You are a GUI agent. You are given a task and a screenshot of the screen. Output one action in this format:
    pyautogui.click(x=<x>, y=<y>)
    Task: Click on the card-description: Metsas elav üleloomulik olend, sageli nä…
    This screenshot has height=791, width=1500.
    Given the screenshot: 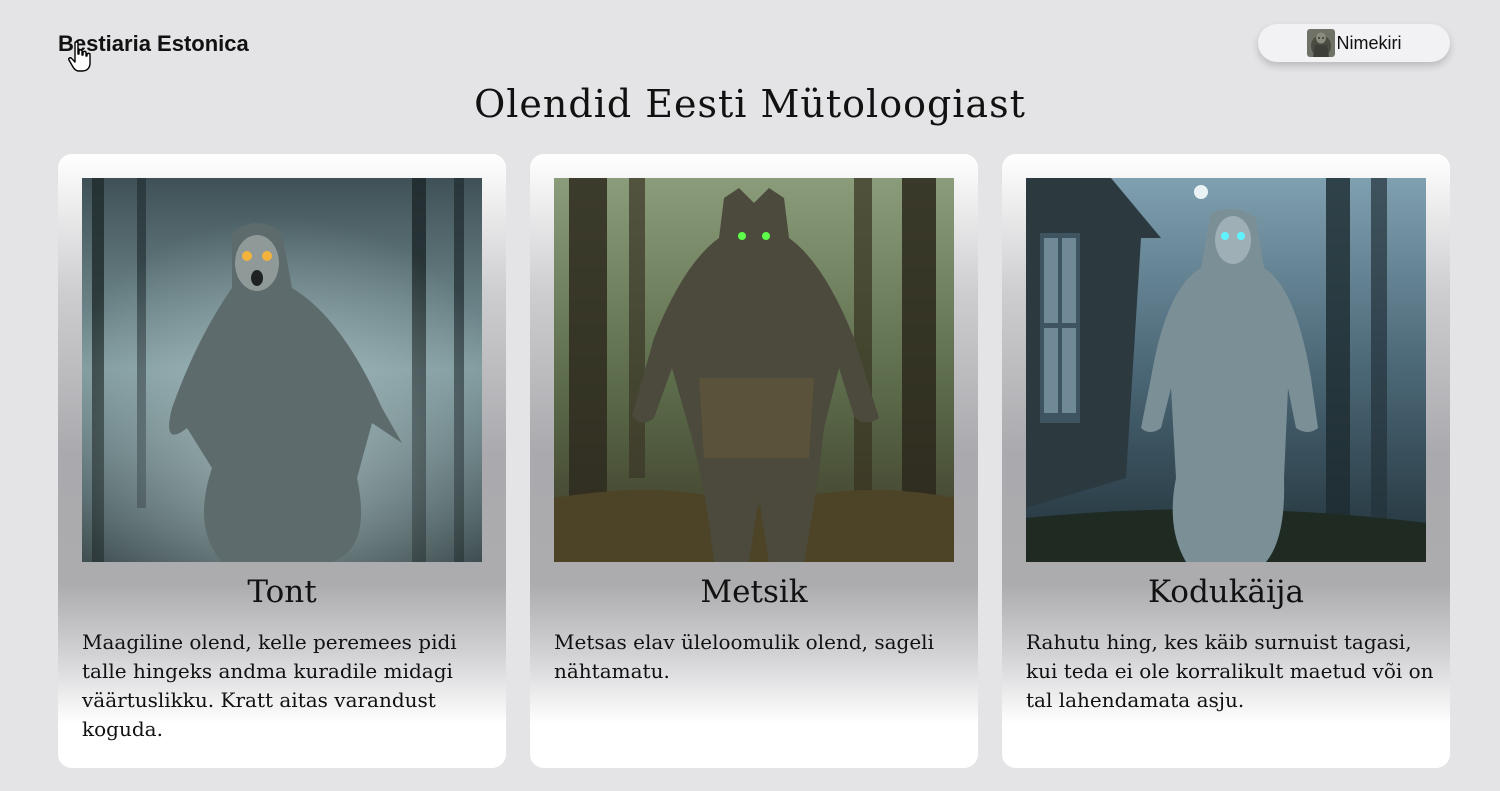 What is the action you would take?
    pyautogui.click(x=744, y=656)
    